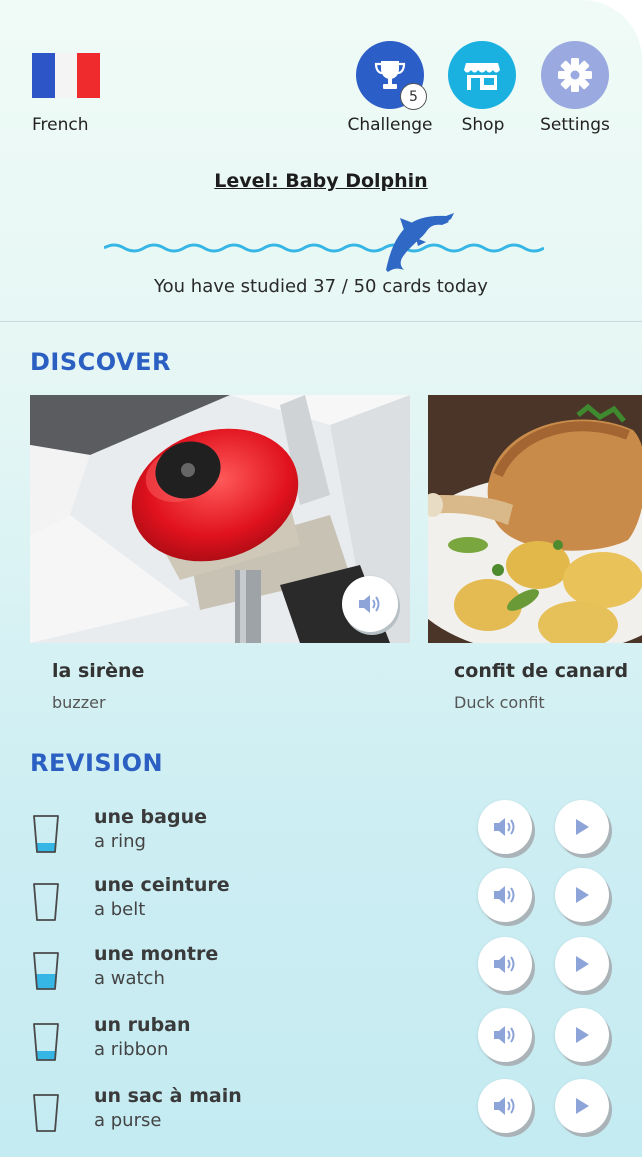  Describe the element at coordinates (391, 75) in the screenshot. I see `challenge-button: 5` at that location.